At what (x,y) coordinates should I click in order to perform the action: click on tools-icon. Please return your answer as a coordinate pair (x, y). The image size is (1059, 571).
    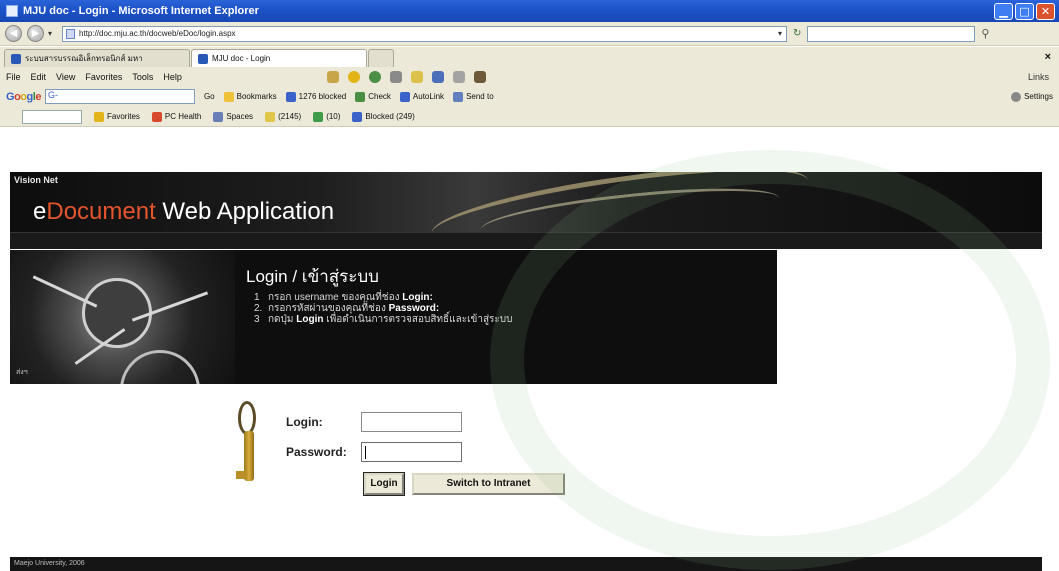
    Looking at the image, I should click on (395, 76).